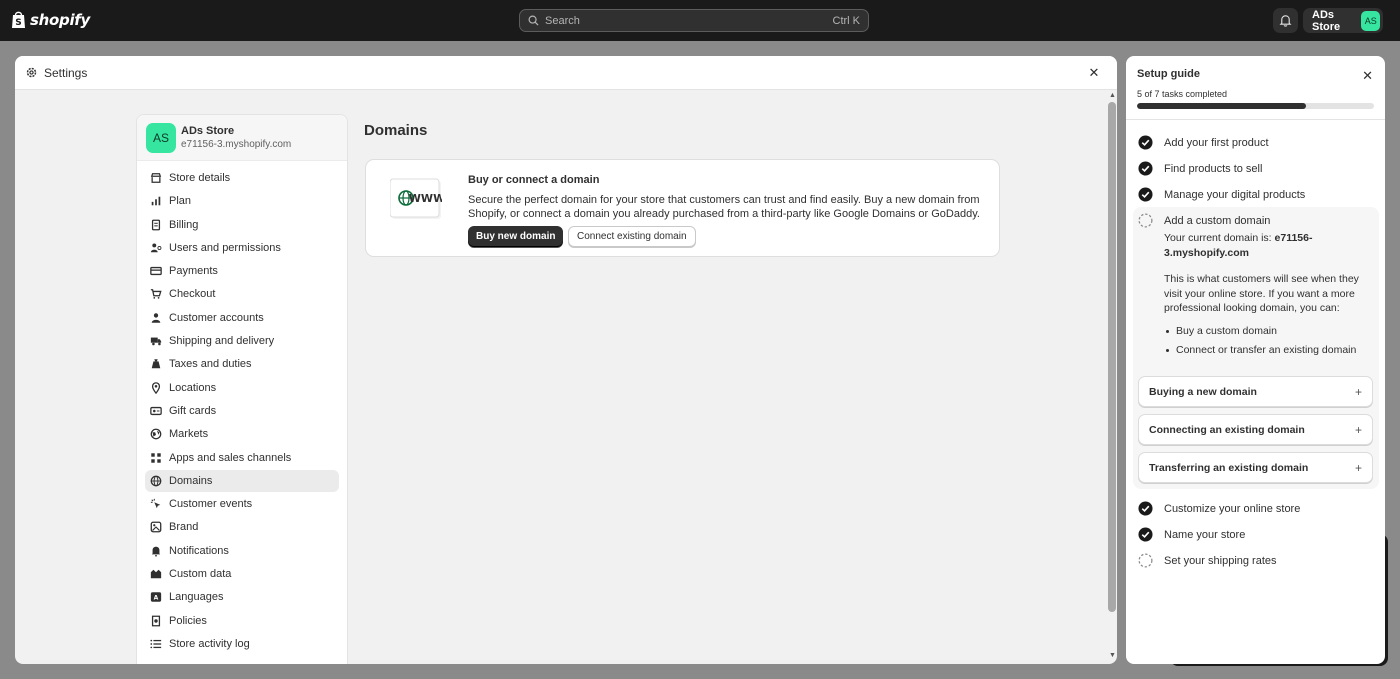  Describe the element at coordinates (242, 411) in the screenshot. I see `sidebar-item-gift-cards: Gift cards` at that location.